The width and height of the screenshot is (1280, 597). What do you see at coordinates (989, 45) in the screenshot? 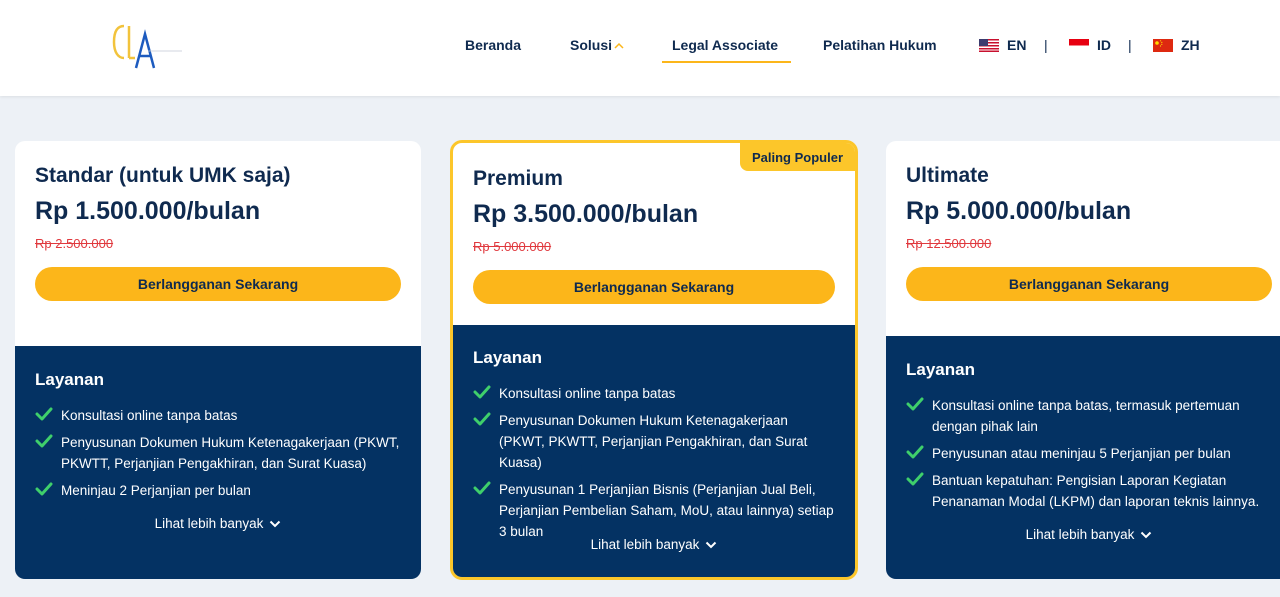
I see `us-flag-icon` at bounding box center [989, 45].